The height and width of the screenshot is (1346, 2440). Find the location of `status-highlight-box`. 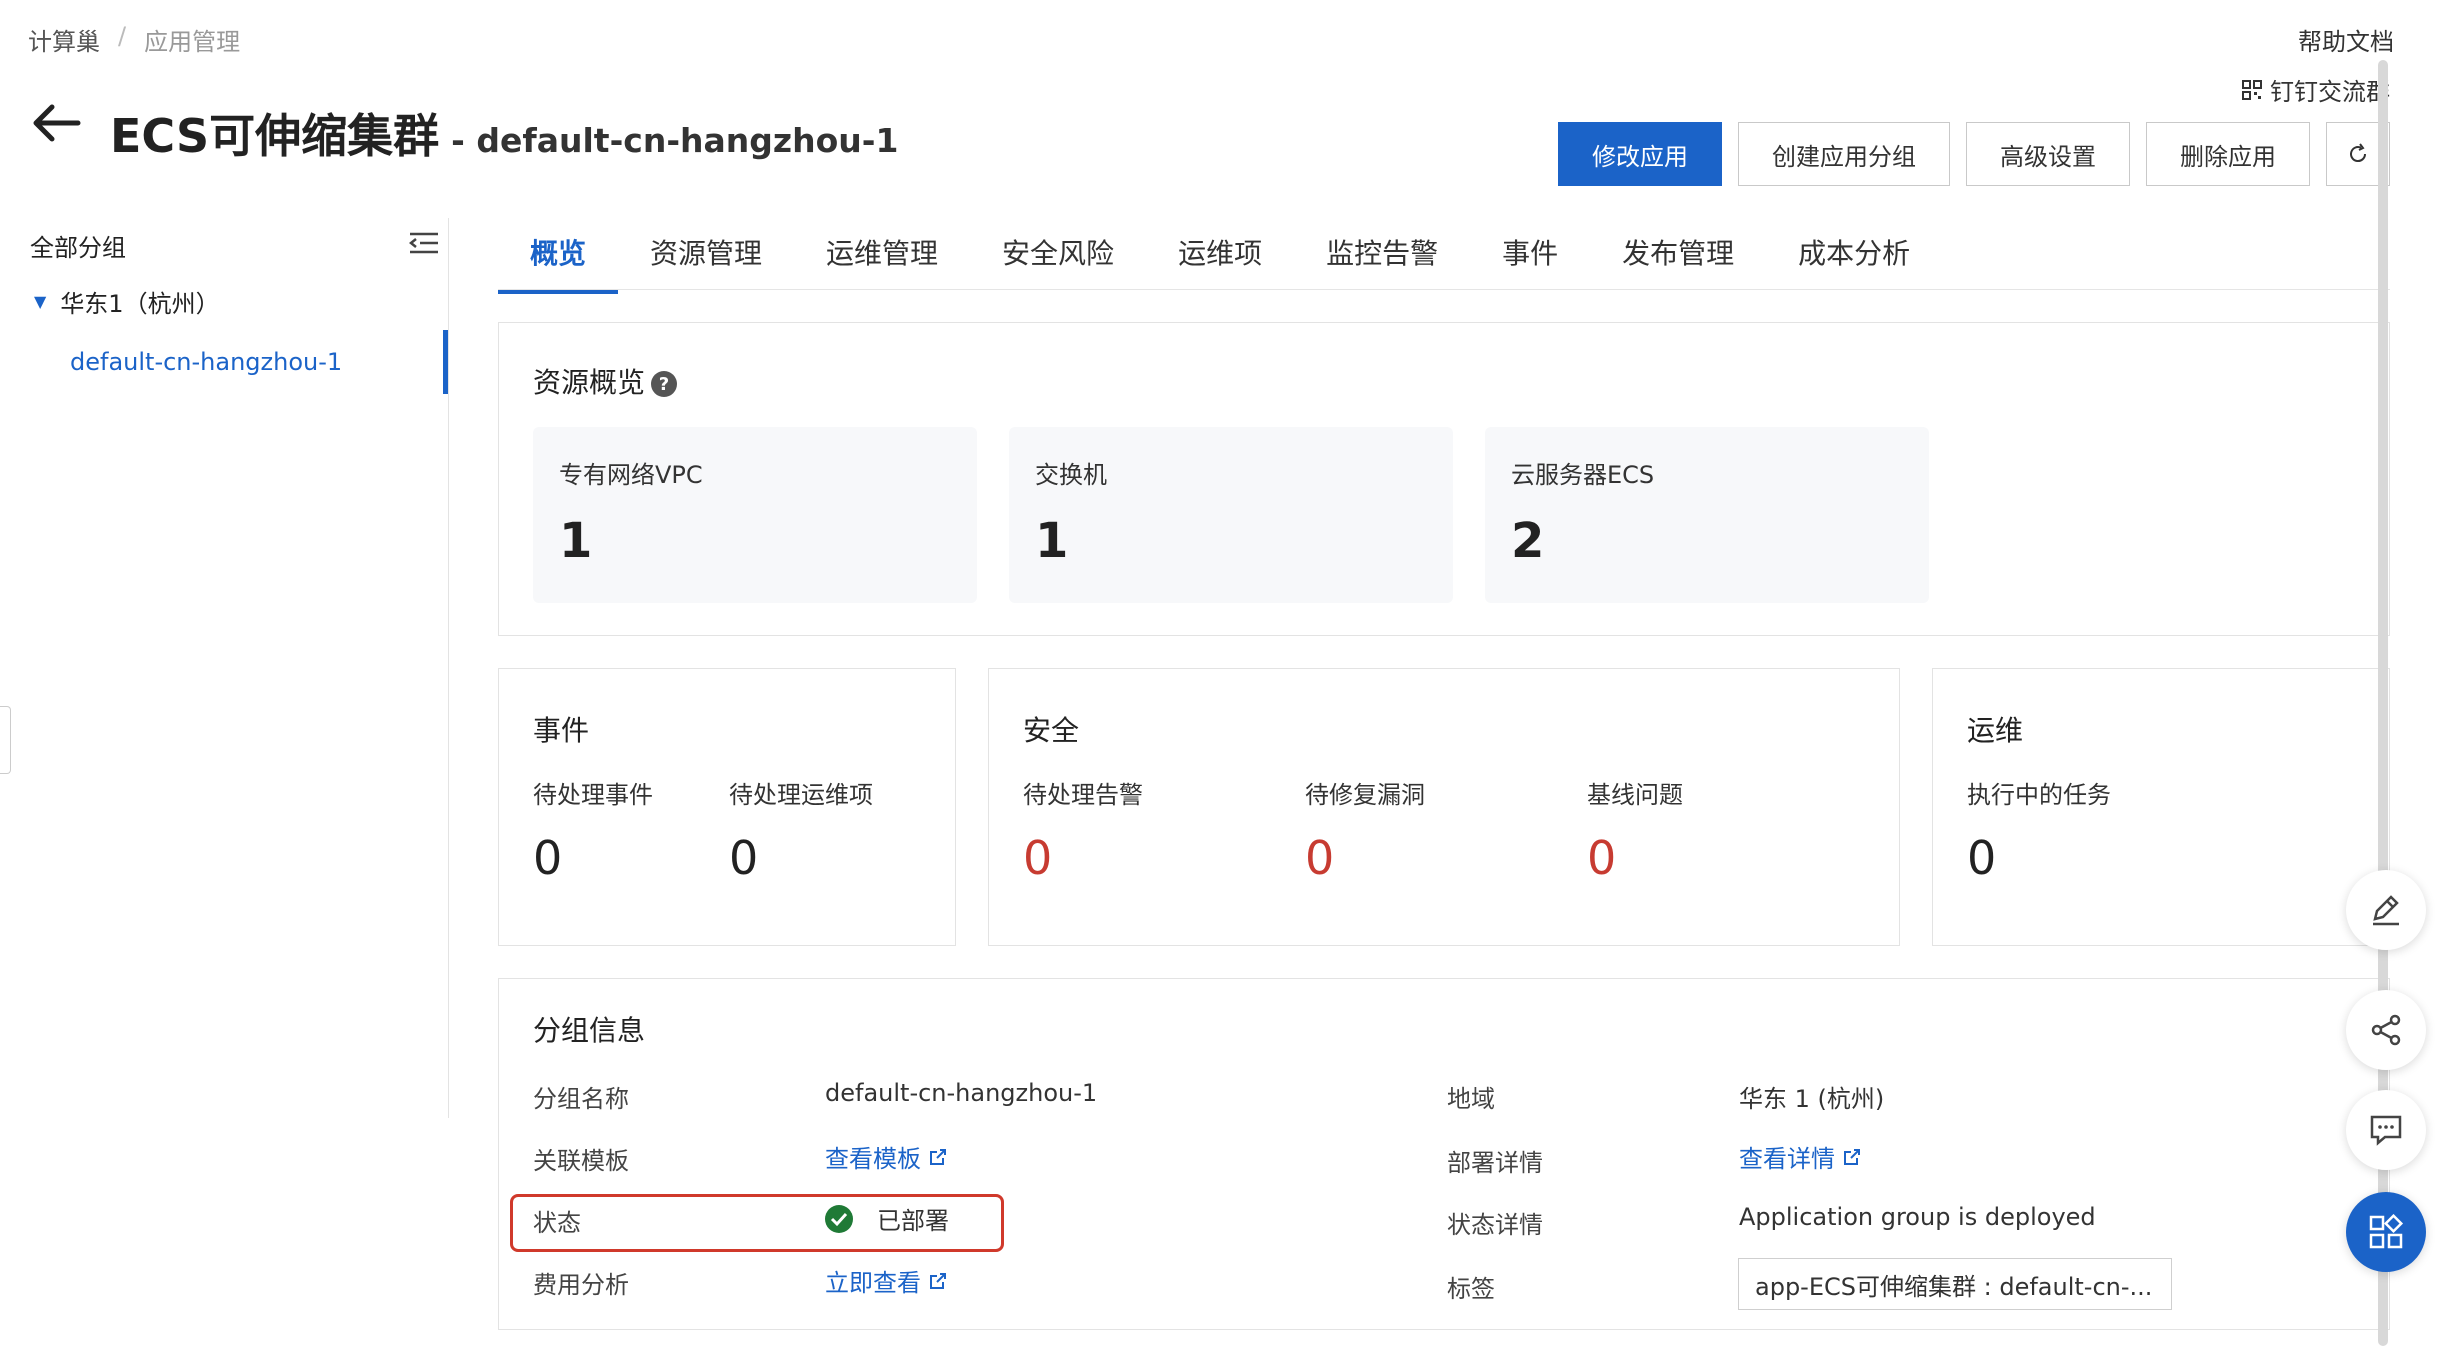

status-highlight-box is located at coordinates (757, 1223).